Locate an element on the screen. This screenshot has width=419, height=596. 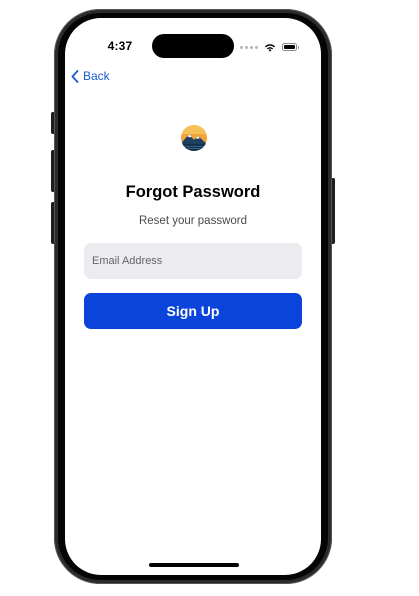
chevron-left-icon is located at coordinates (75, 76).